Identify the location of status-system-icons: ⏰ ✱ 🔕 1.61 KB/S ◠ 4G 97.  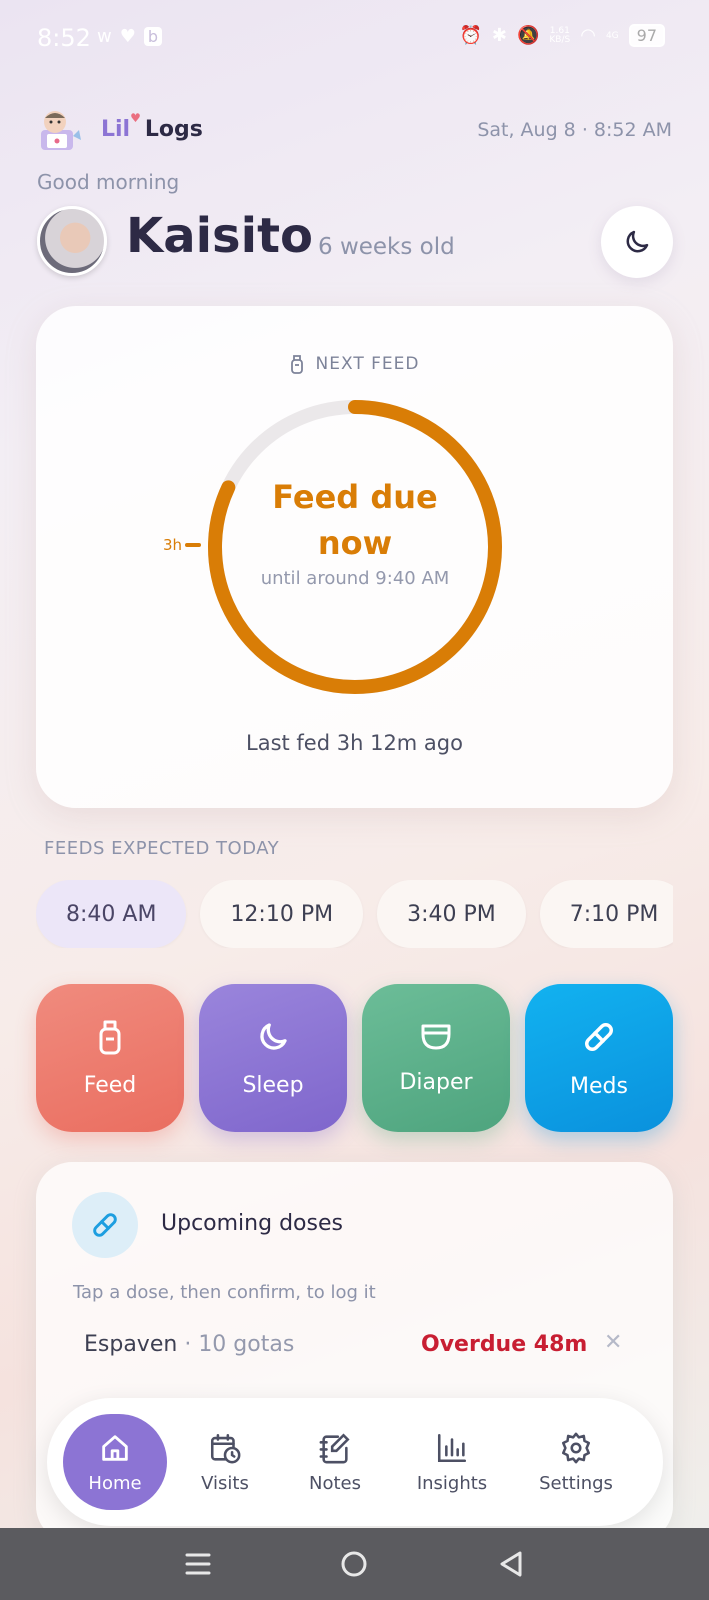
(562, 35).